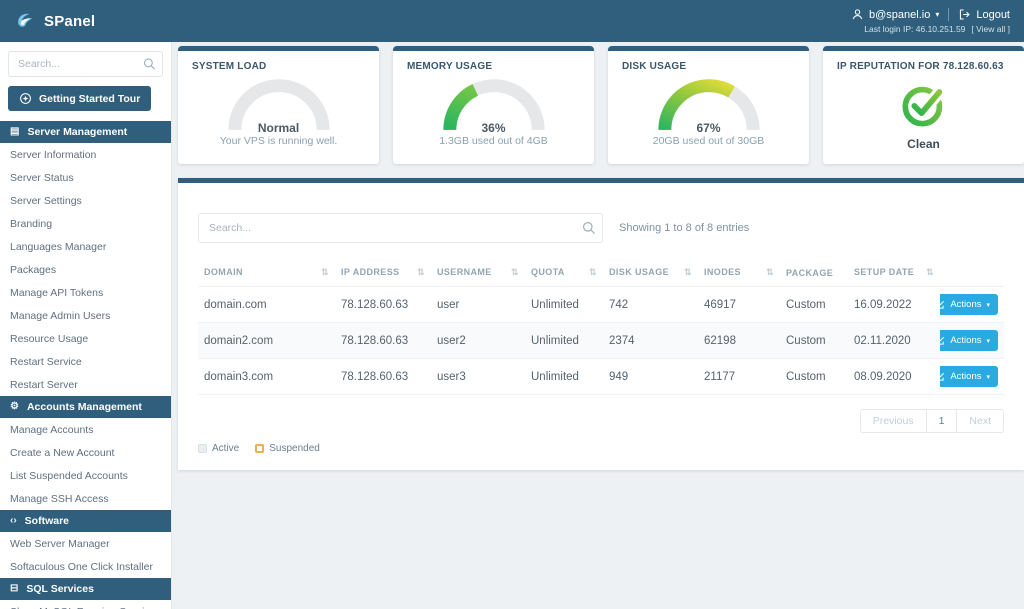  Describe the element at coordinates (893, 421) in the screenshot. I see `pagination-previous: Previous` at that location.